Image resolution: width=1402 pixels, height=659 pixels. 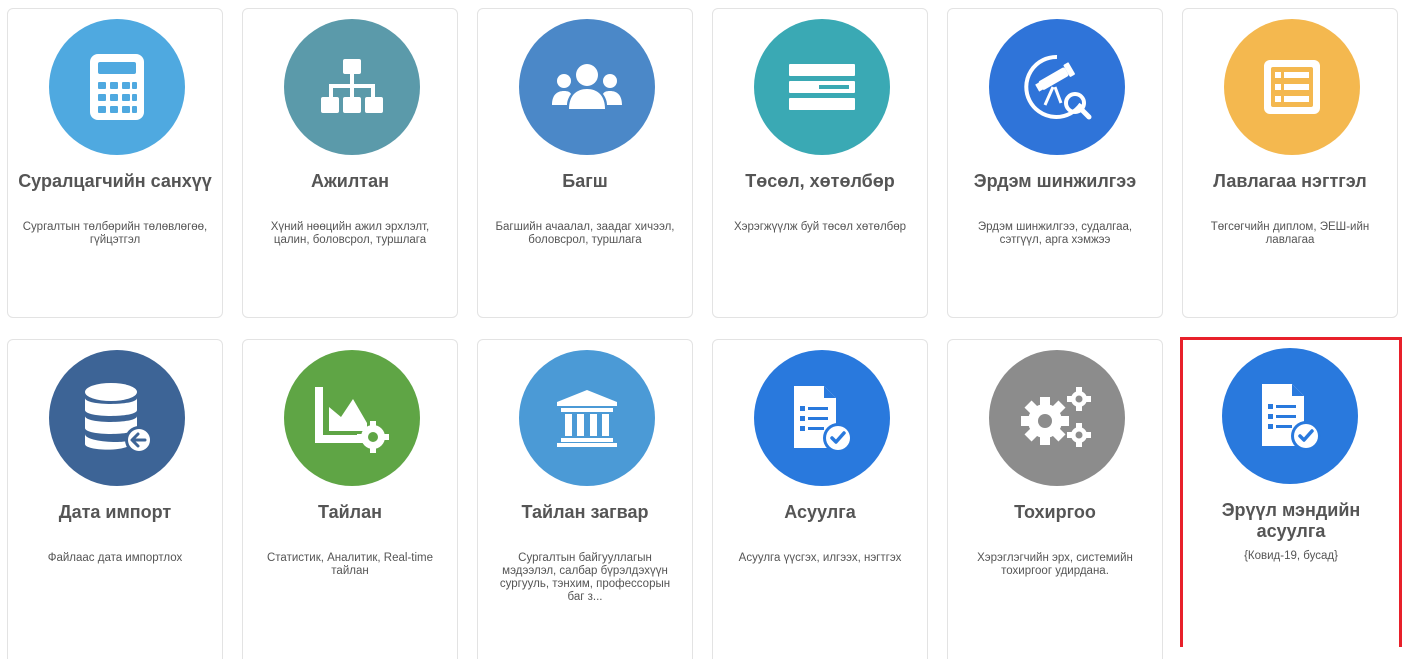 What do you see at coordinates (1057, 87) in the screenshot?
I see `telescope-search-icon` at bounding box center [1057, 87].